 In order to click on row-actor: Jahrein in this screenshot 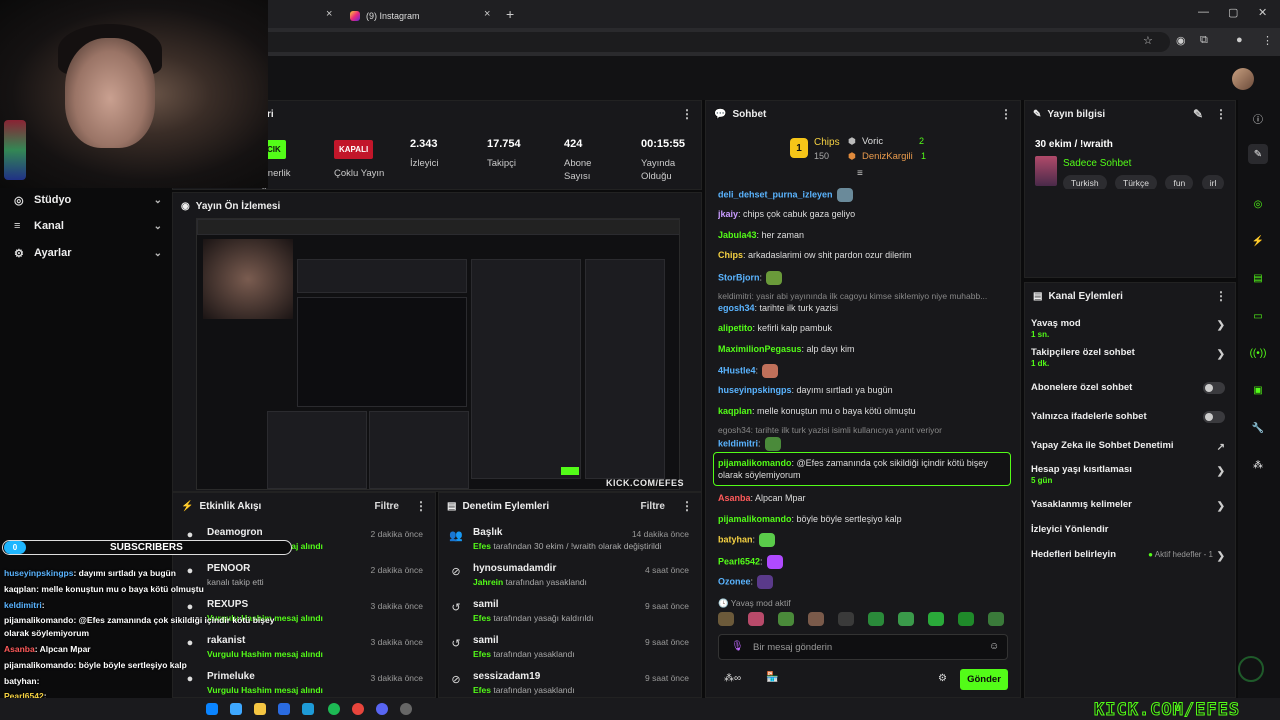, I will do `click(488, 582)`.